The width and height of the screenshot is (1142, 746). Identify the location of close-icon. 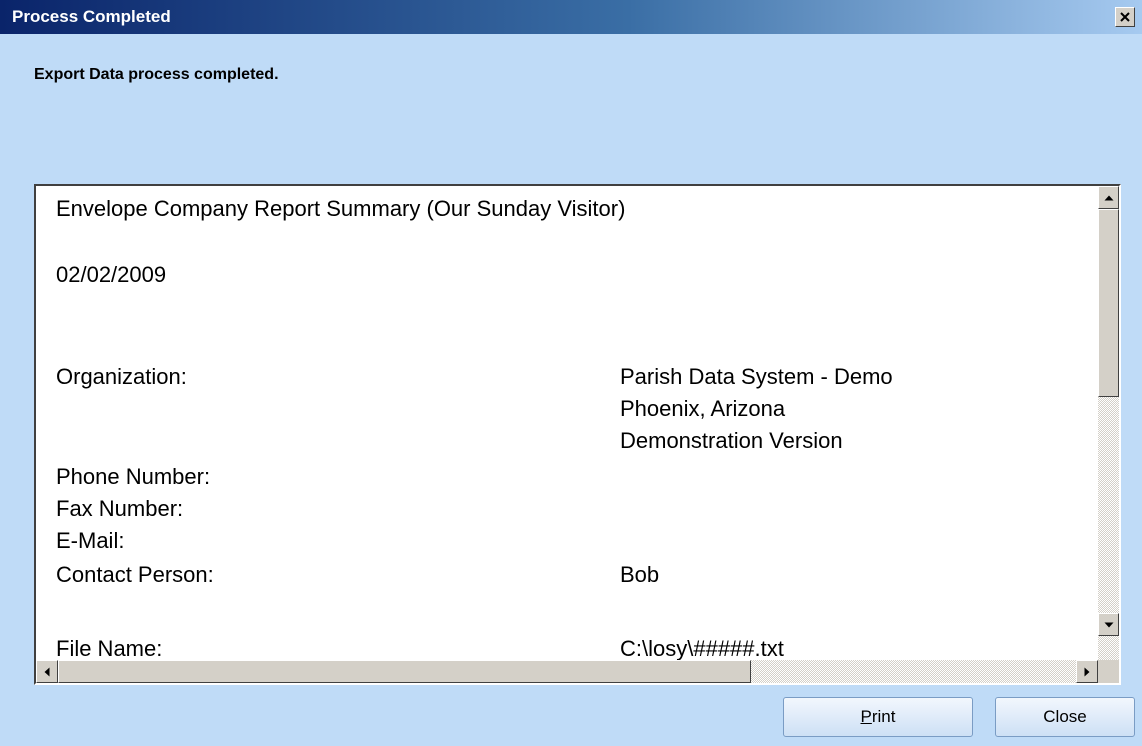
(1125, 17).